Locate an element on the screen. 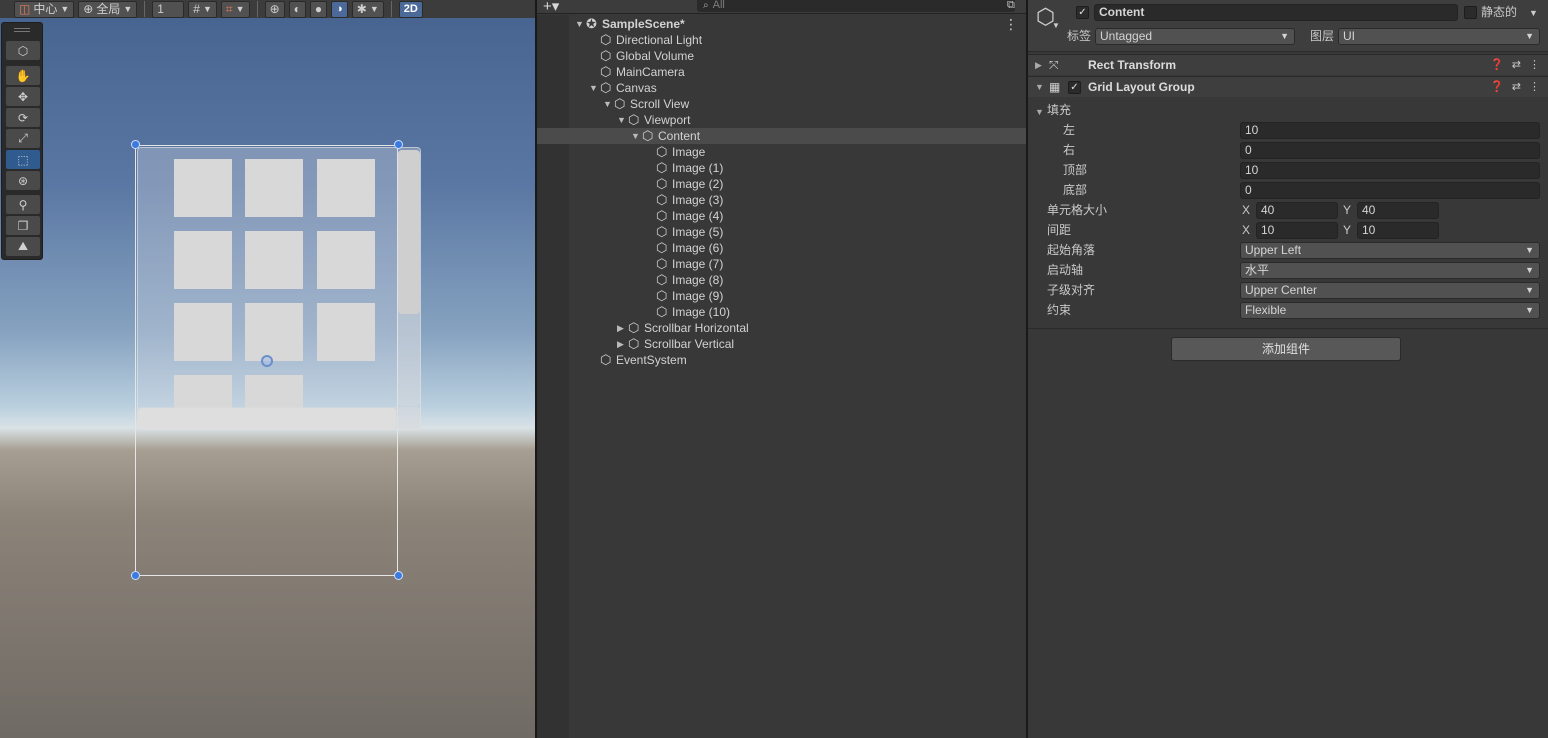  hierarchy-scene-row: ▼ ✪ SampleScene* is located at coordinates (781, 24).